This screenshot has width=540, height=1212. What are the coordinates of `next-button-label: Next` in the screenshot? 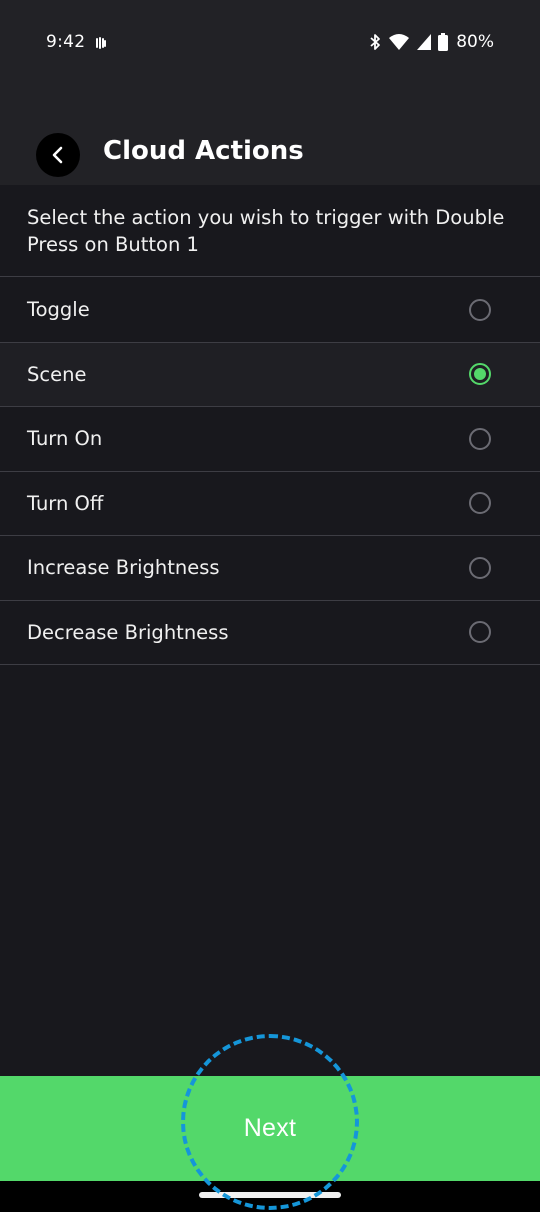 It's located at (270, 1128).